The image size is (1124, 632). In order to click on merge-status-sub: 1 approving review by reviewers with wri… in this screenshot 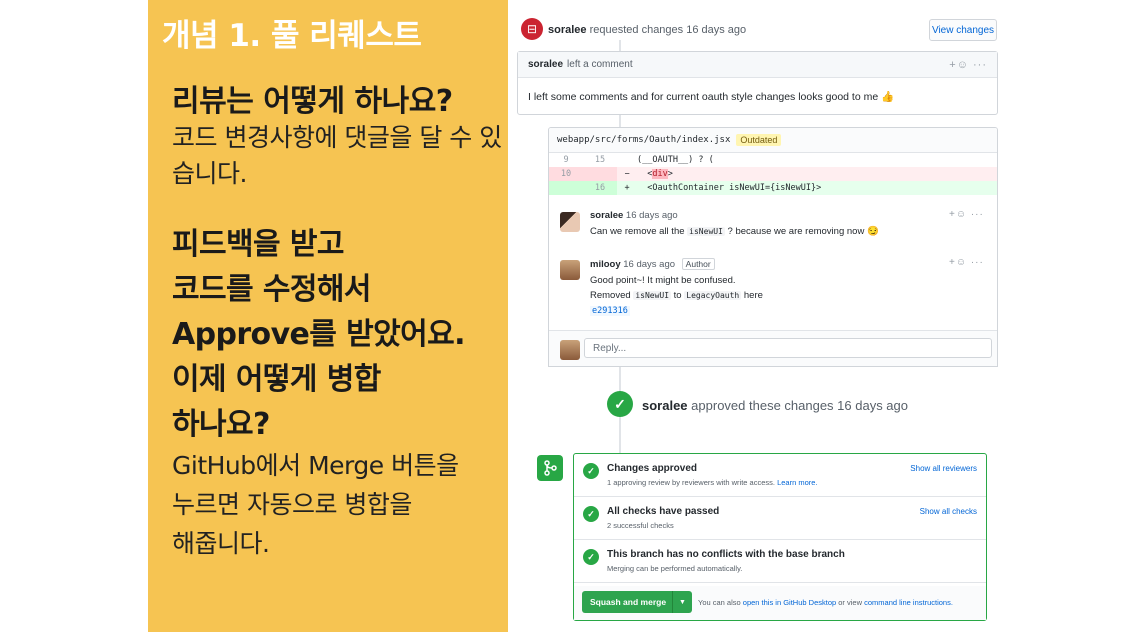, I will do `click(712, 482)`.